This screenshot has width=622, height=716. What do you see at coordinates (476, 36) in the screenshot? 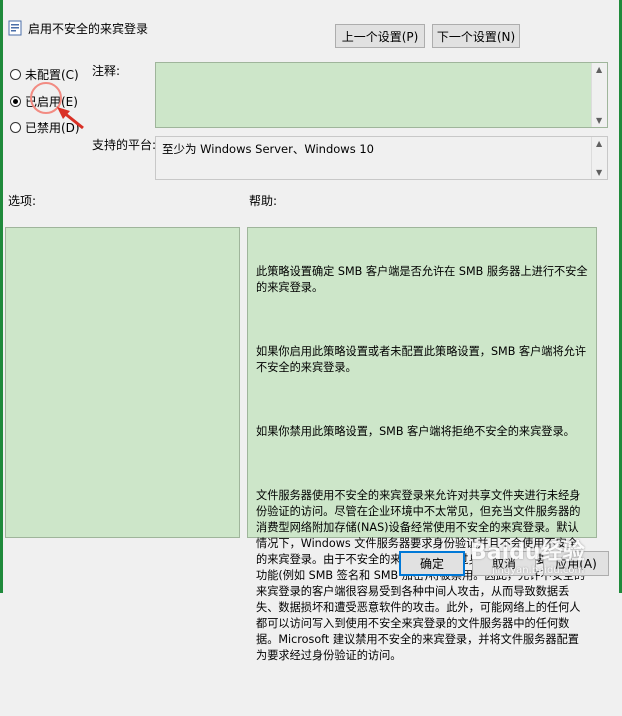
I see `next-setting-button: 下一个设置(N)` at bounding box center [476, 36].